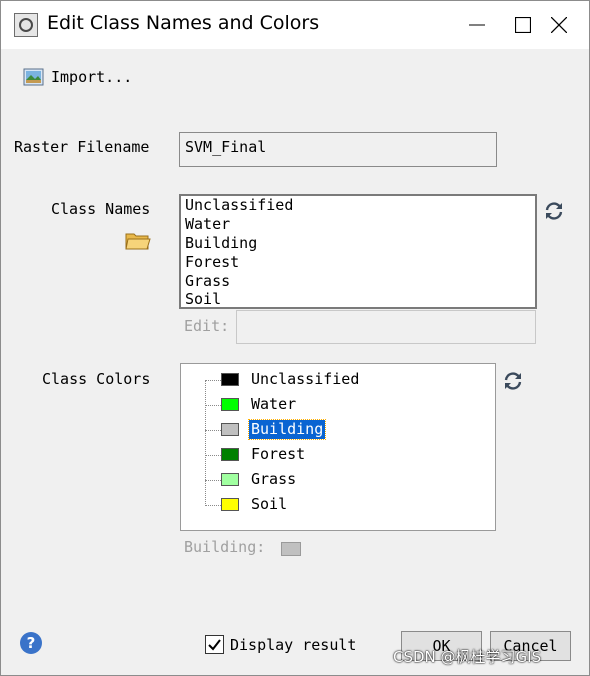 The image size is (590, 676). I want to click on class-name-item: Water, so click(207, 224).